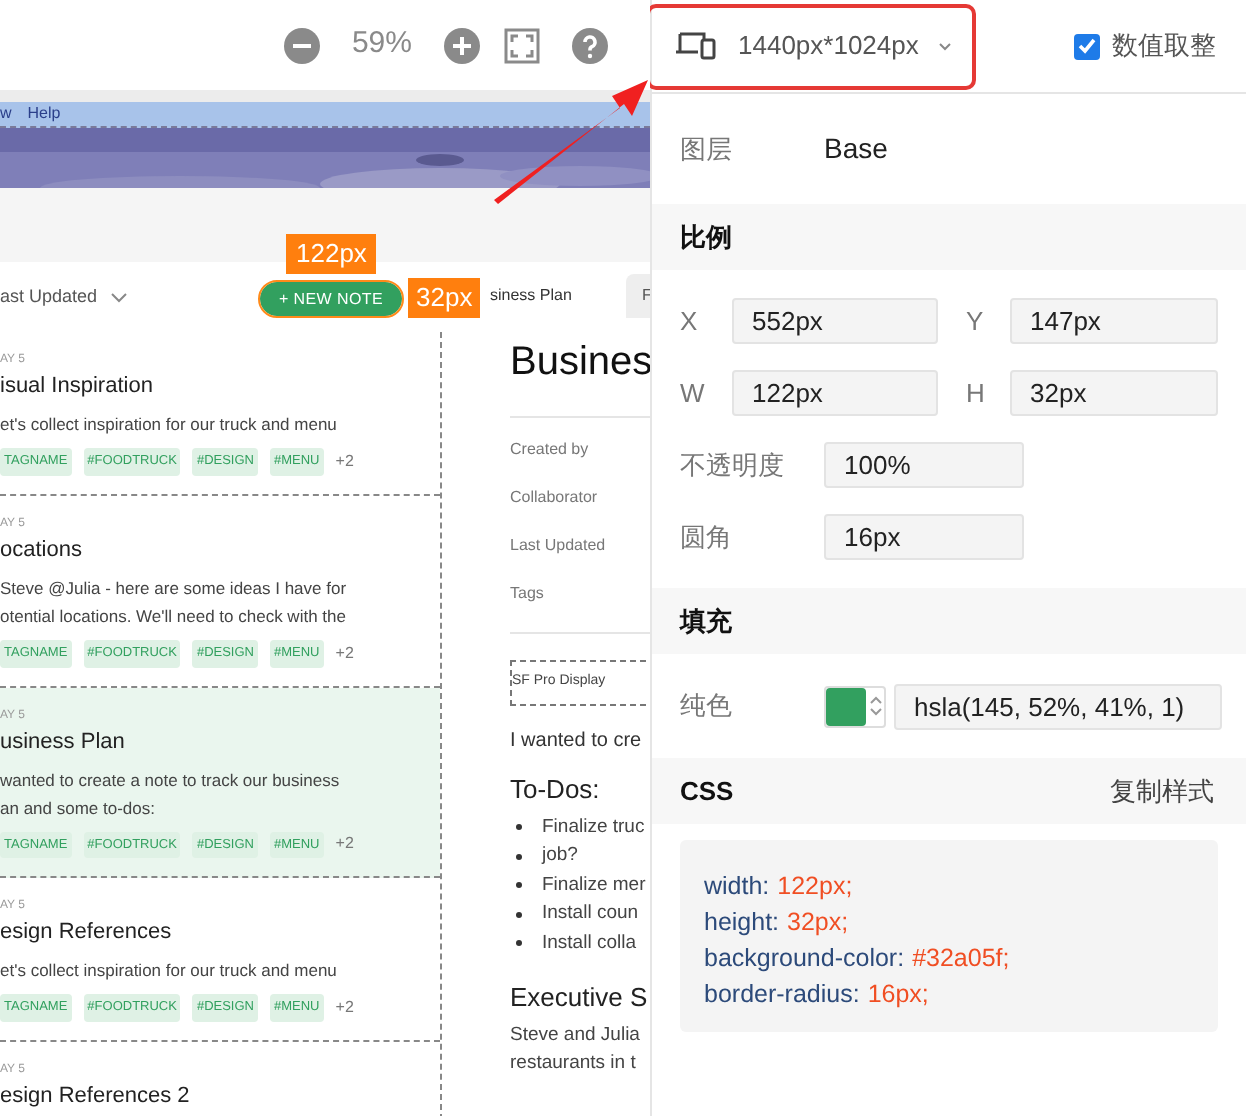 Image resolution: width=1246 pixels, height=1116 pixels. Describe the element at coordinates (87, 933) in the screenshot. I see `note-title: esign References` at that location.